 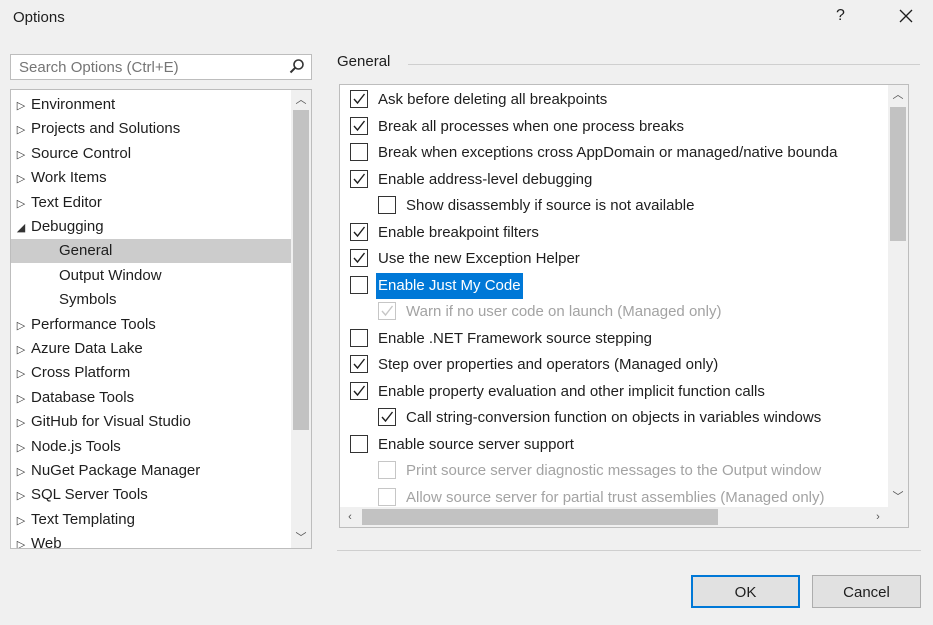 What do you see at coordinates (866, 591) in the screenshot?
I see `cancel-button: Cancel` at bounding box center [866, 591].